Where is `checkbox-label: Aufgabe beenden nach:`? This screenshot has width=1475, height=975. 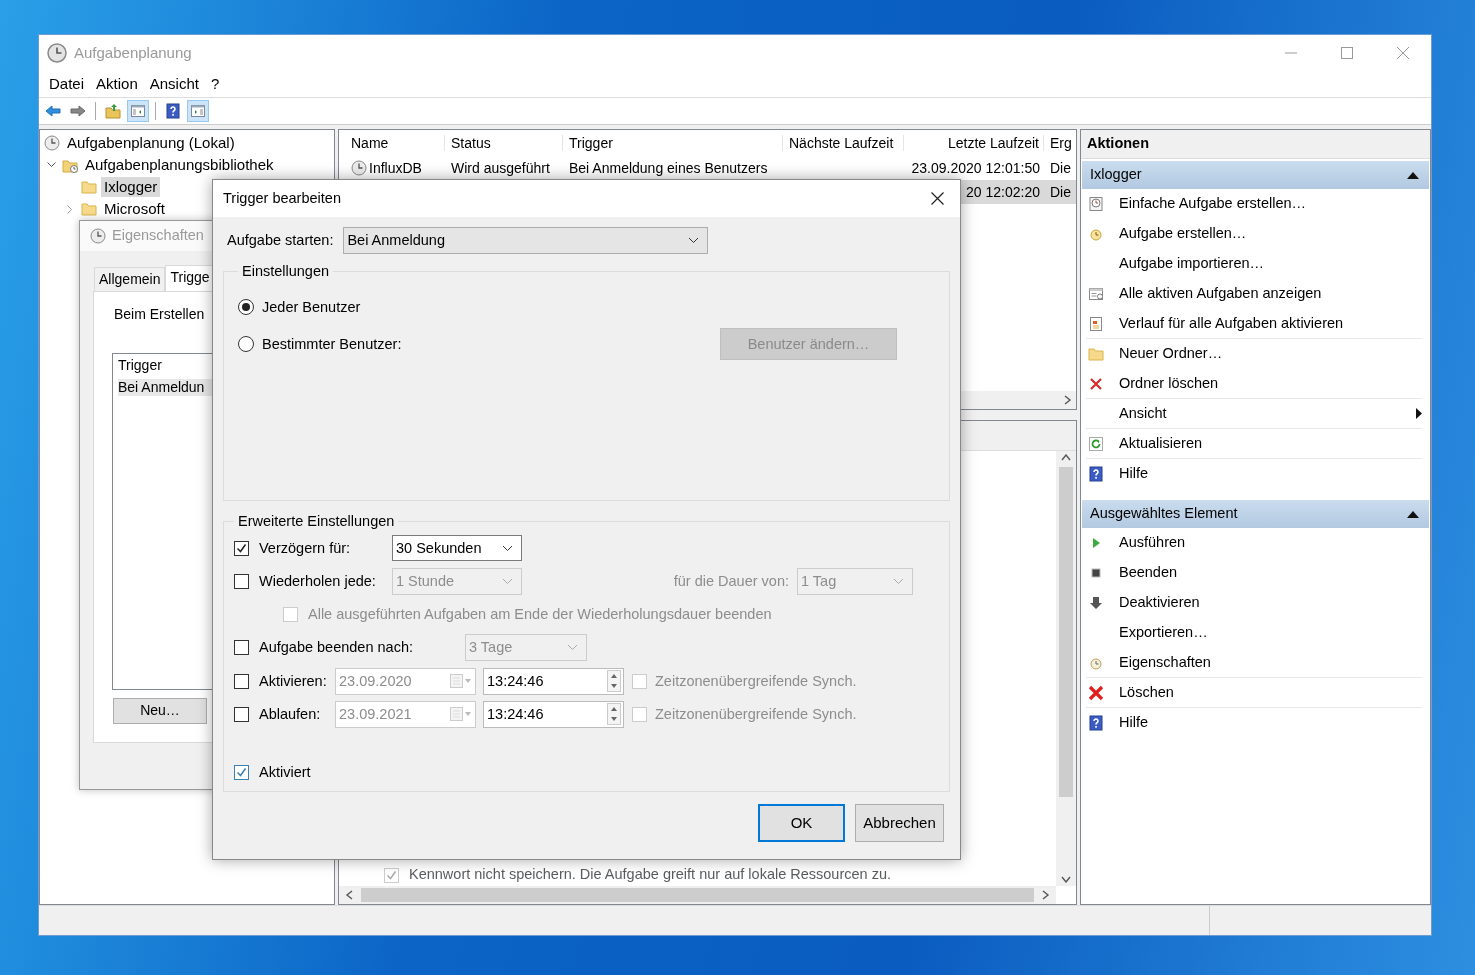
checkbox-label: Aufgabe beenden nach: is located at coordinates (336, 647).